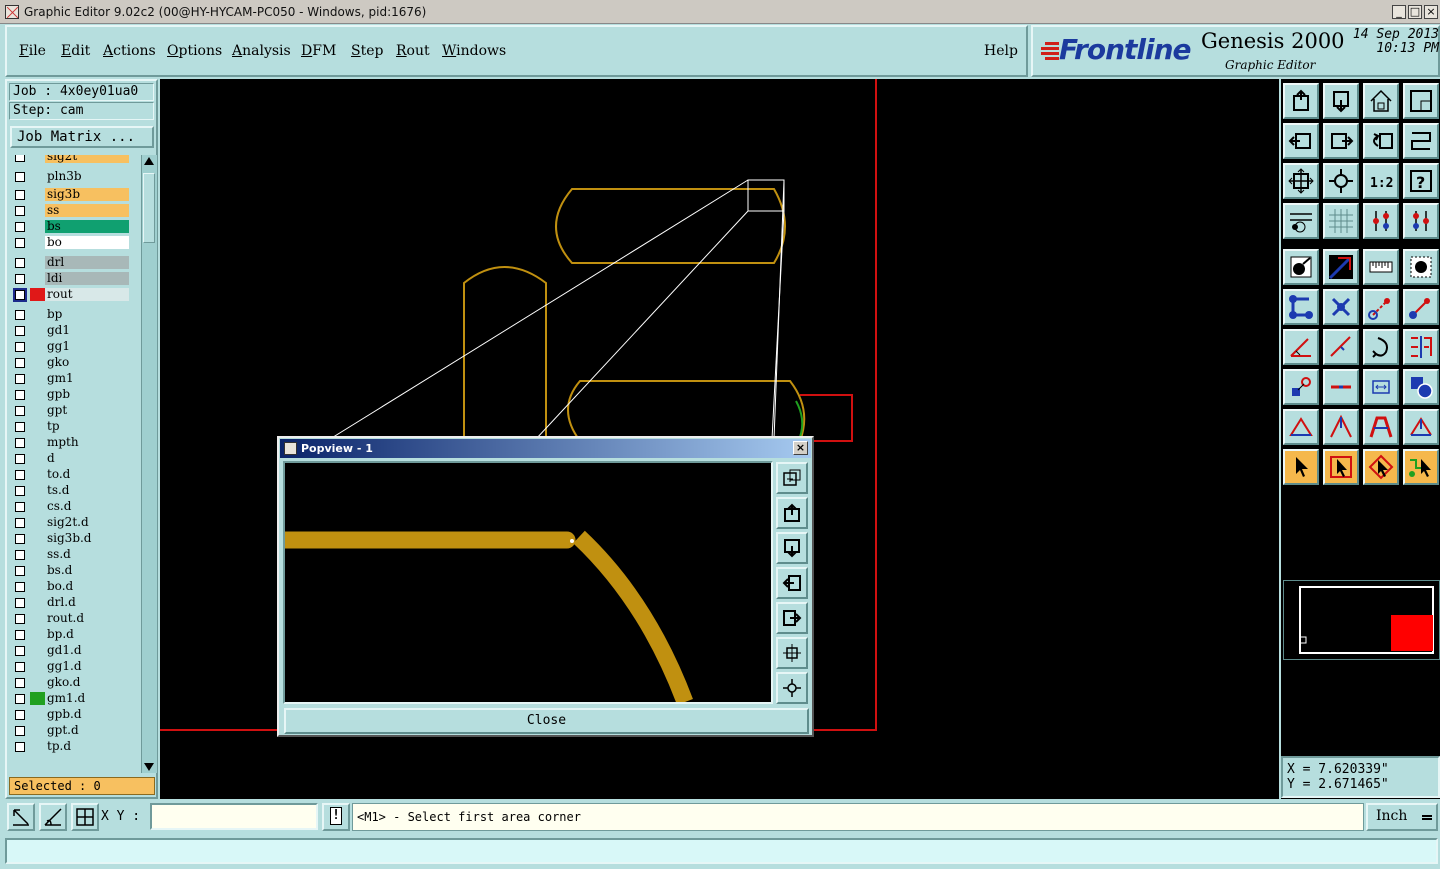 This screenshot has width=1440, height=869. I want to click on layer-row-bo: bo, so click(70, 242).